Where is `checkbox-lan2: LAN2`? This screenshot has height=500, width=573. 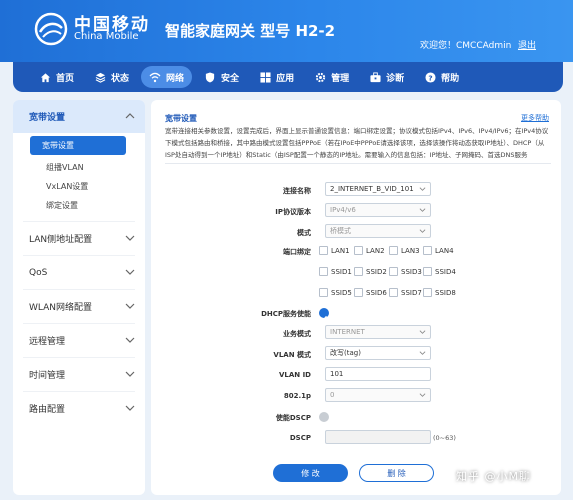
checkbox-lan2: LAN2 is located at coordinates (369, 250).